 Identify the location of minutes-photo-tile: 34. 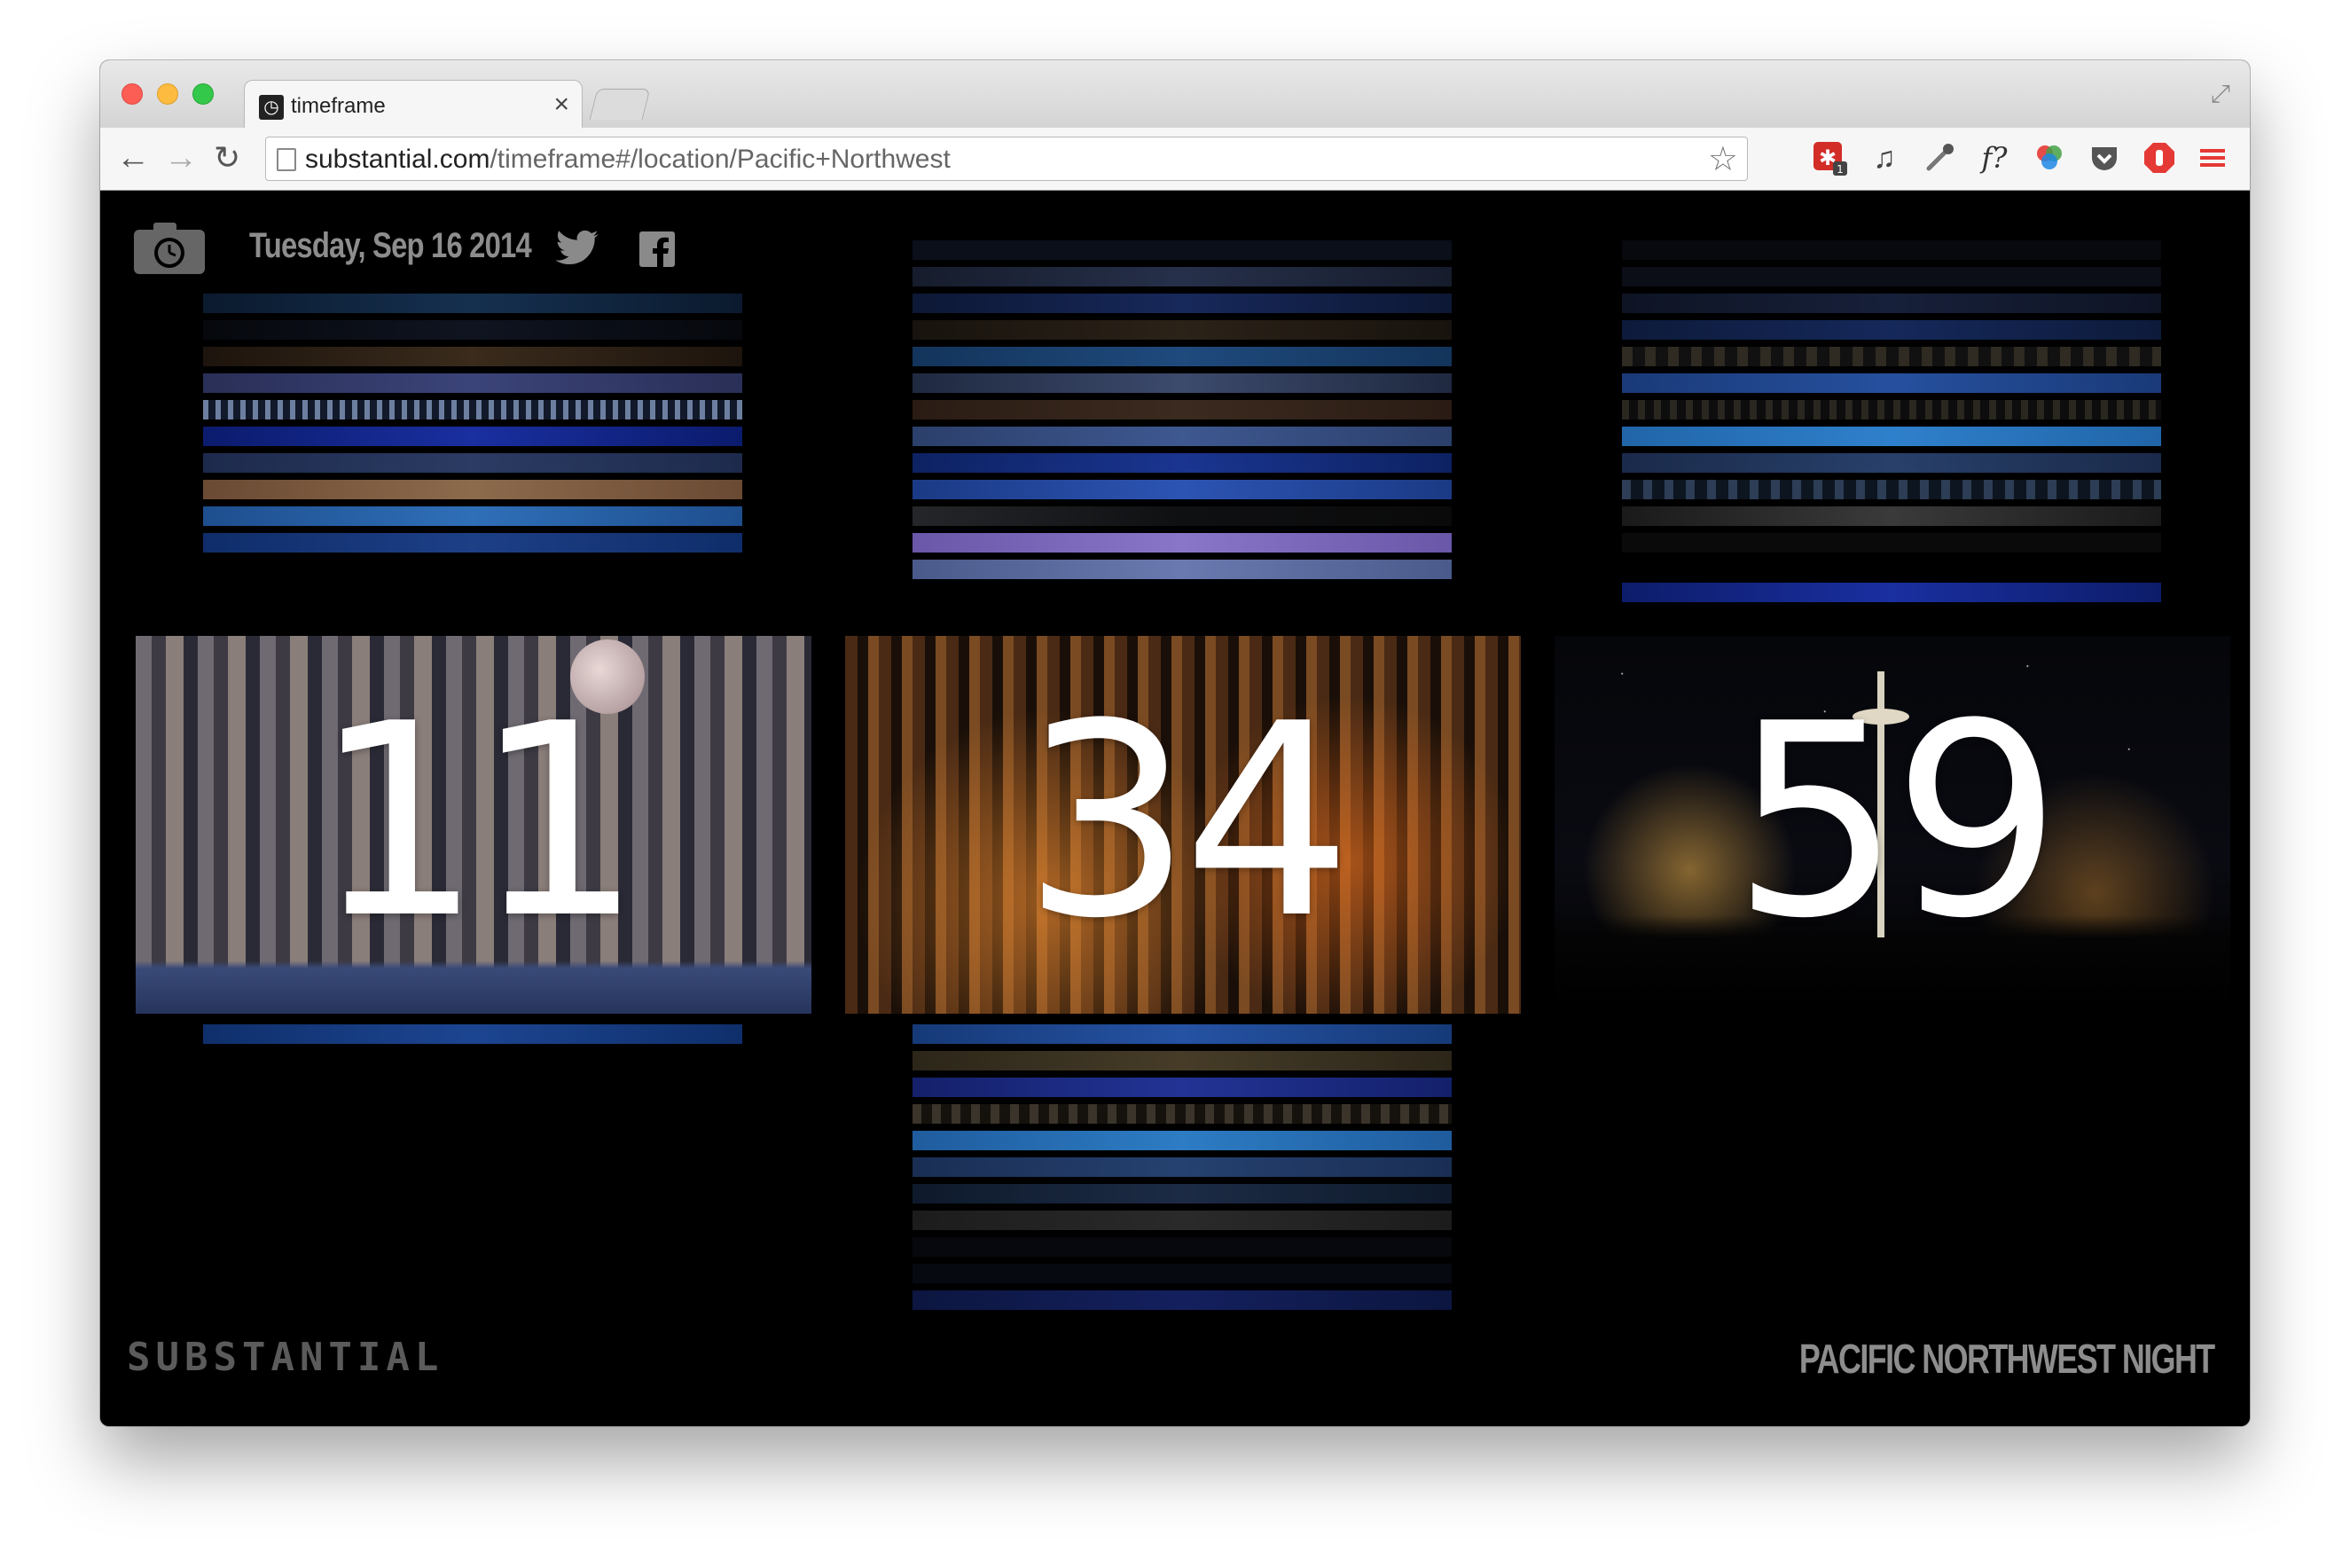
(1183, 825).